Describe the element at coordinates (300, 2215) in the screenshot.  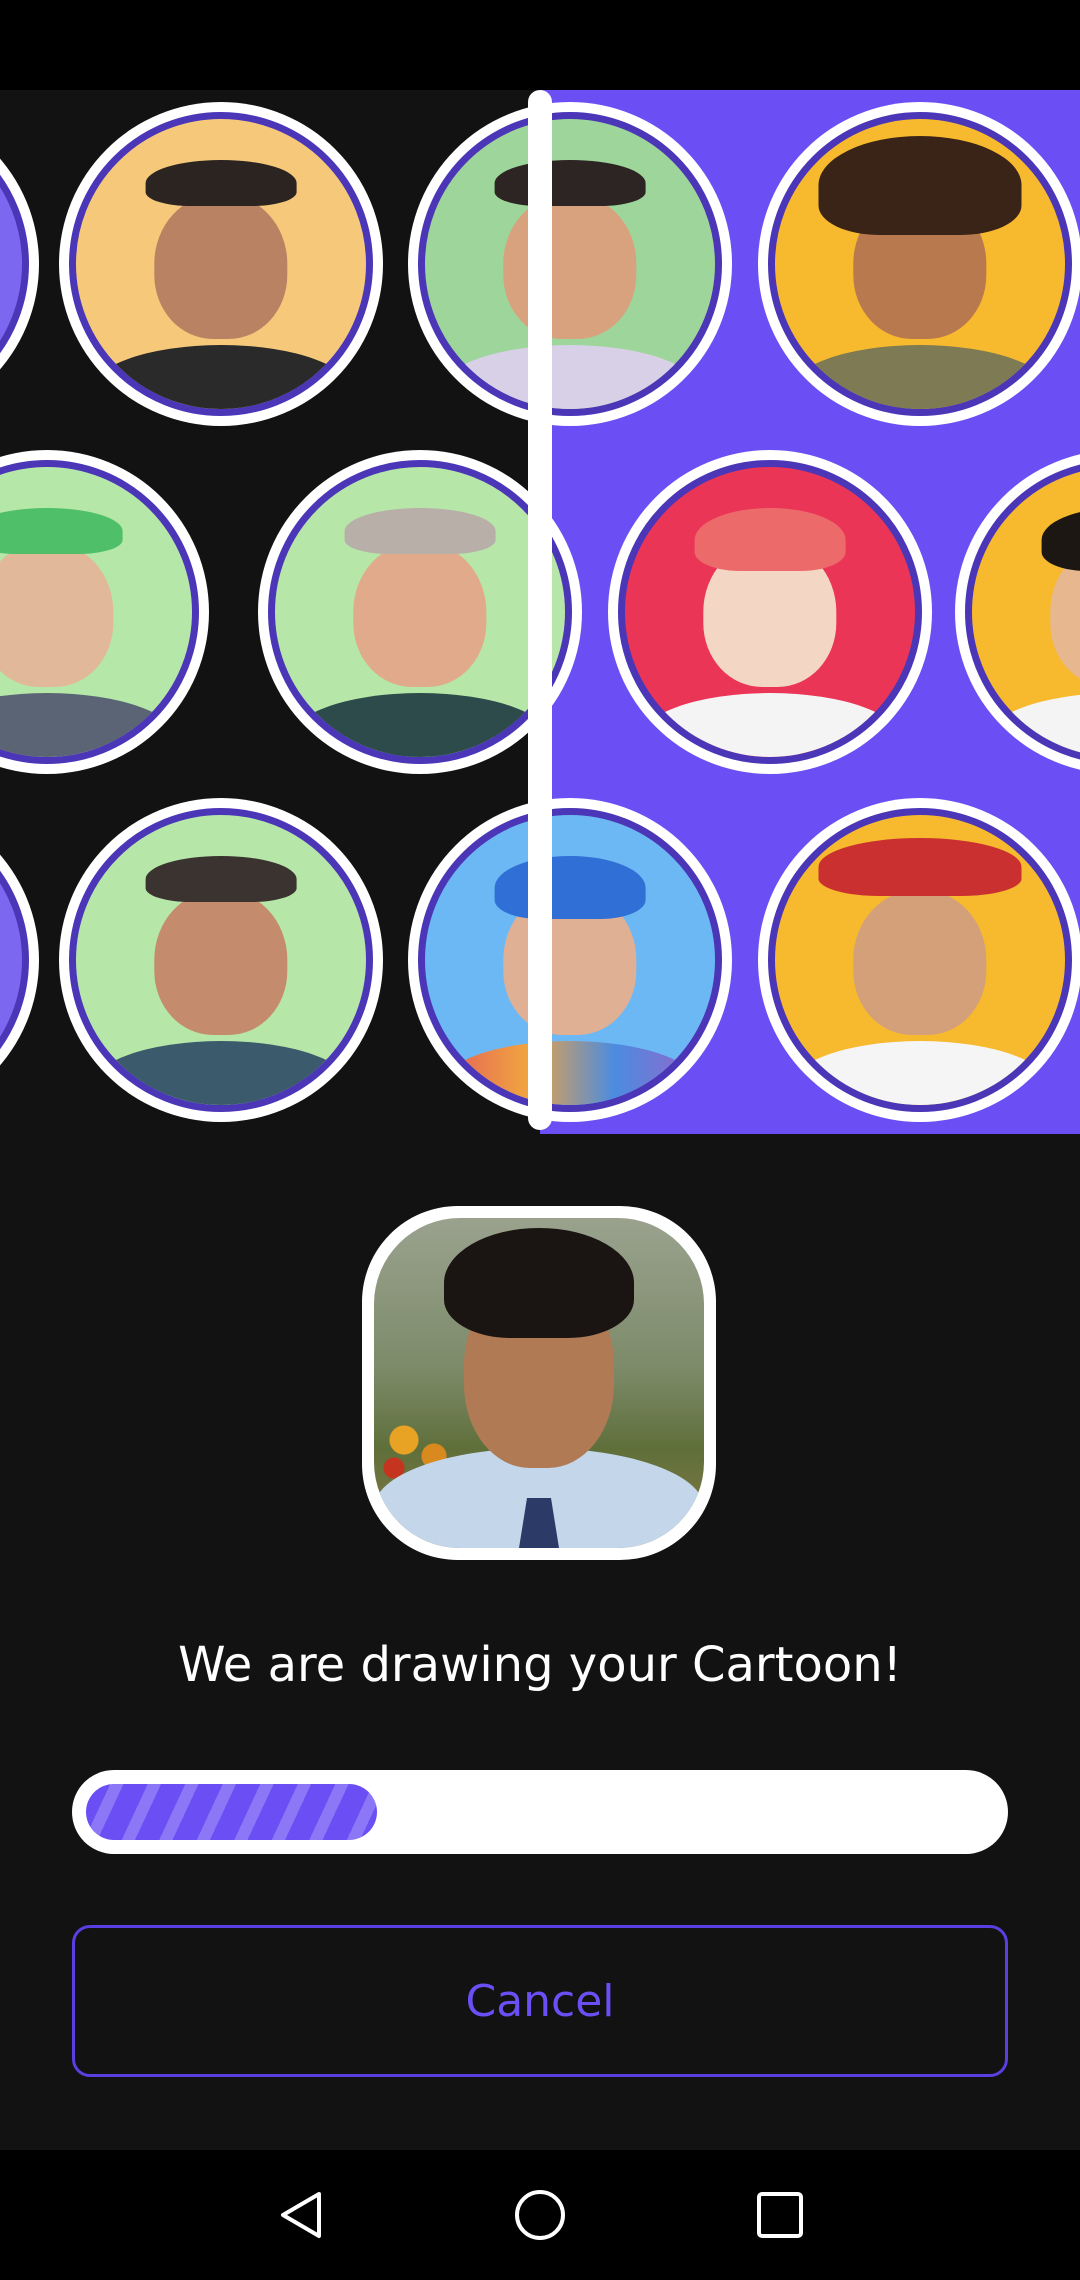
I see `back-triangle-icon` at that location.